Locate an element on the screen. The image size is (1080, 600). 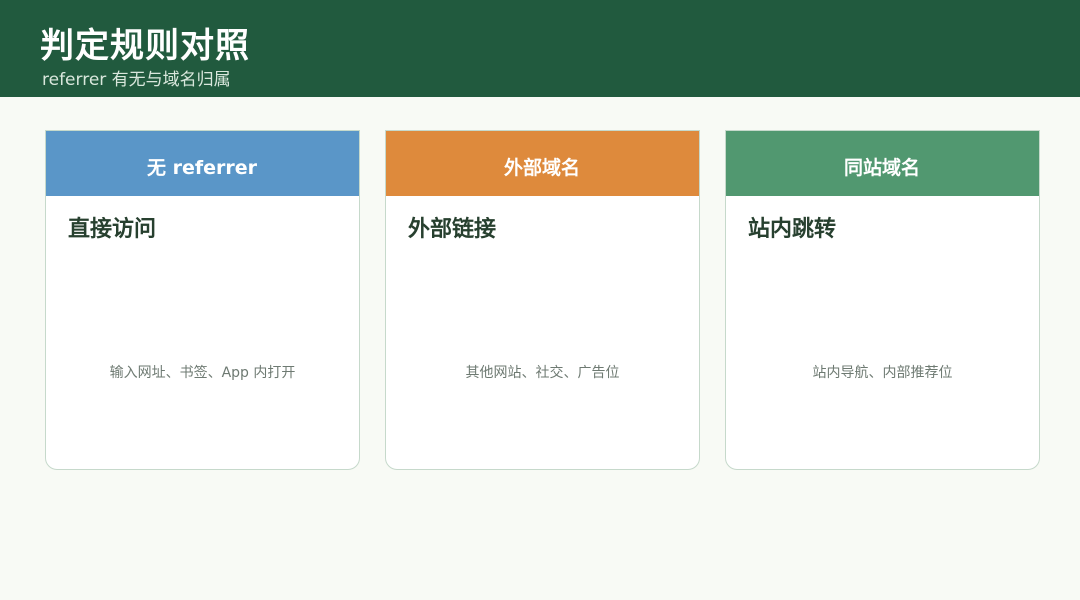
card-header-external-domain: 外部域名 is located at coordinates (542, 163).